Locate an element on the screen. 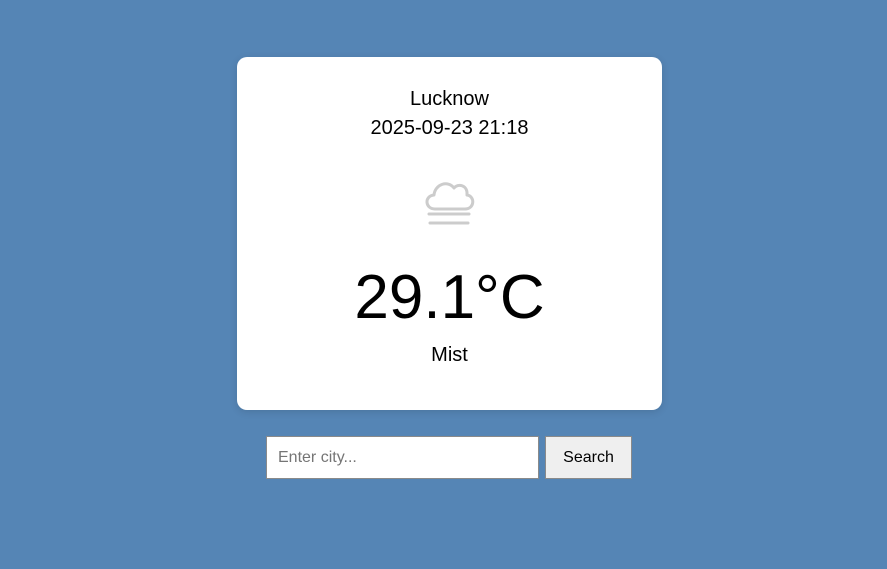 Image resolution: width=887 pixels, height=569 pixels. city-search-input is located at coordinates (402, 457).